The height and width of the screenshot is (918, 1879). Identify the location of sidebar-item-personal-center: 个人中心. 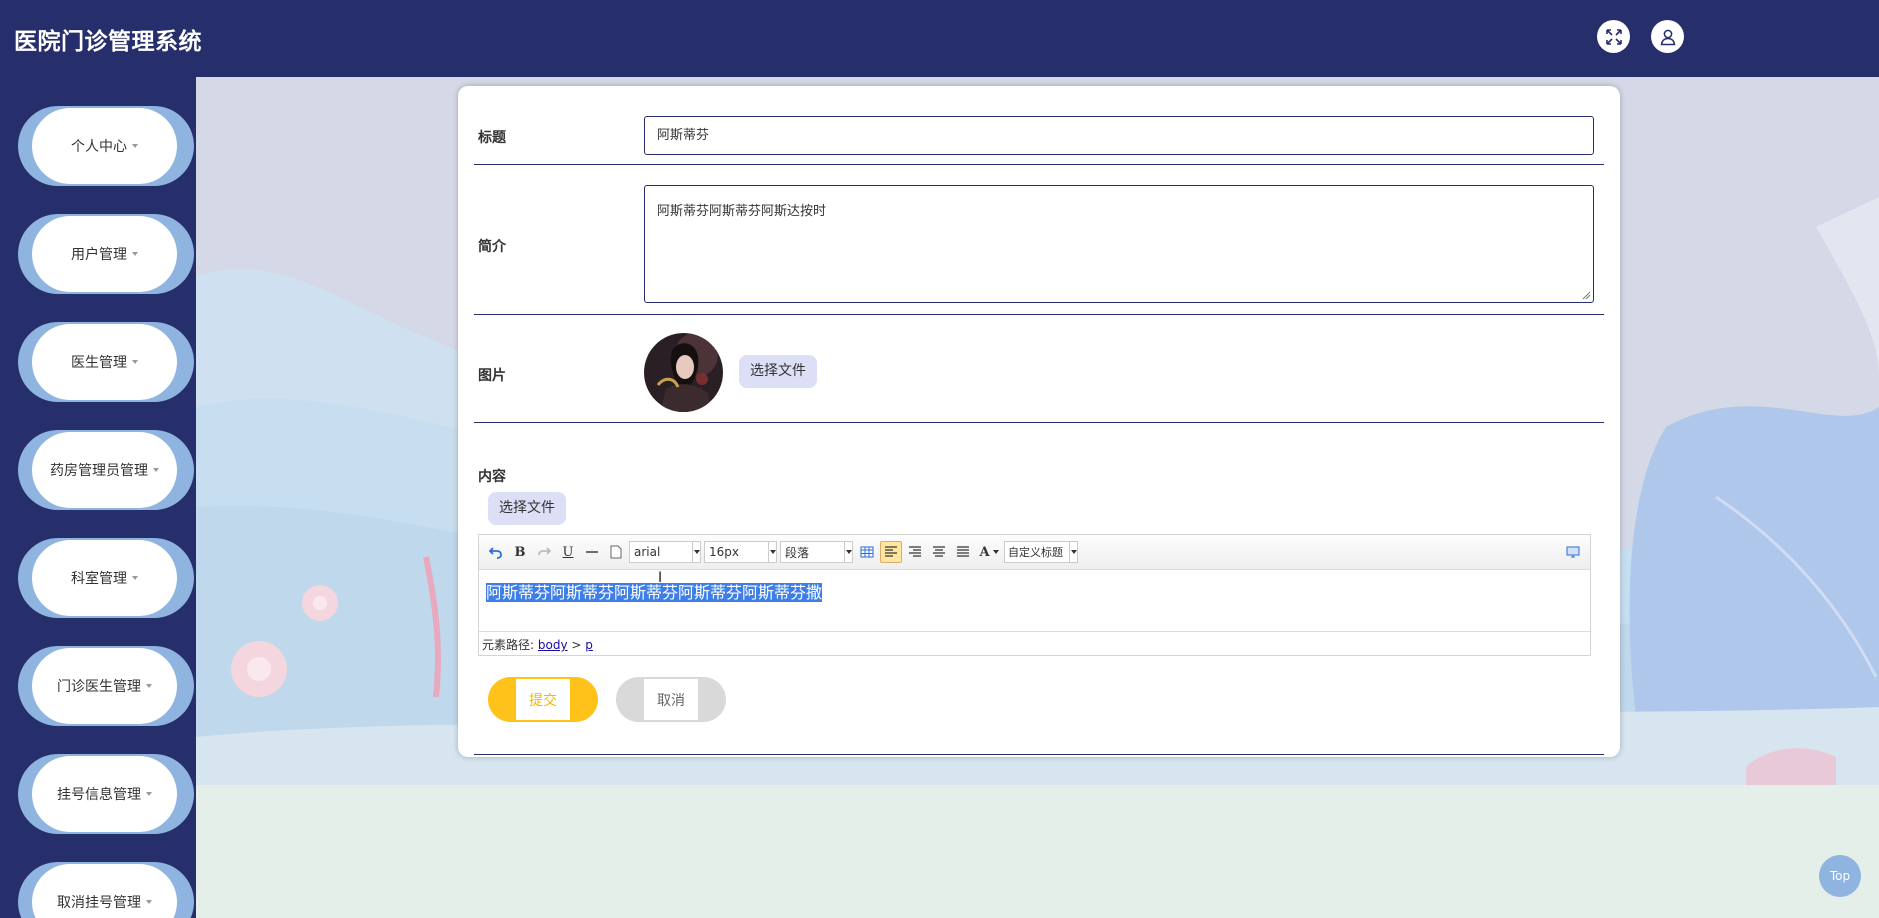
(106, 146).